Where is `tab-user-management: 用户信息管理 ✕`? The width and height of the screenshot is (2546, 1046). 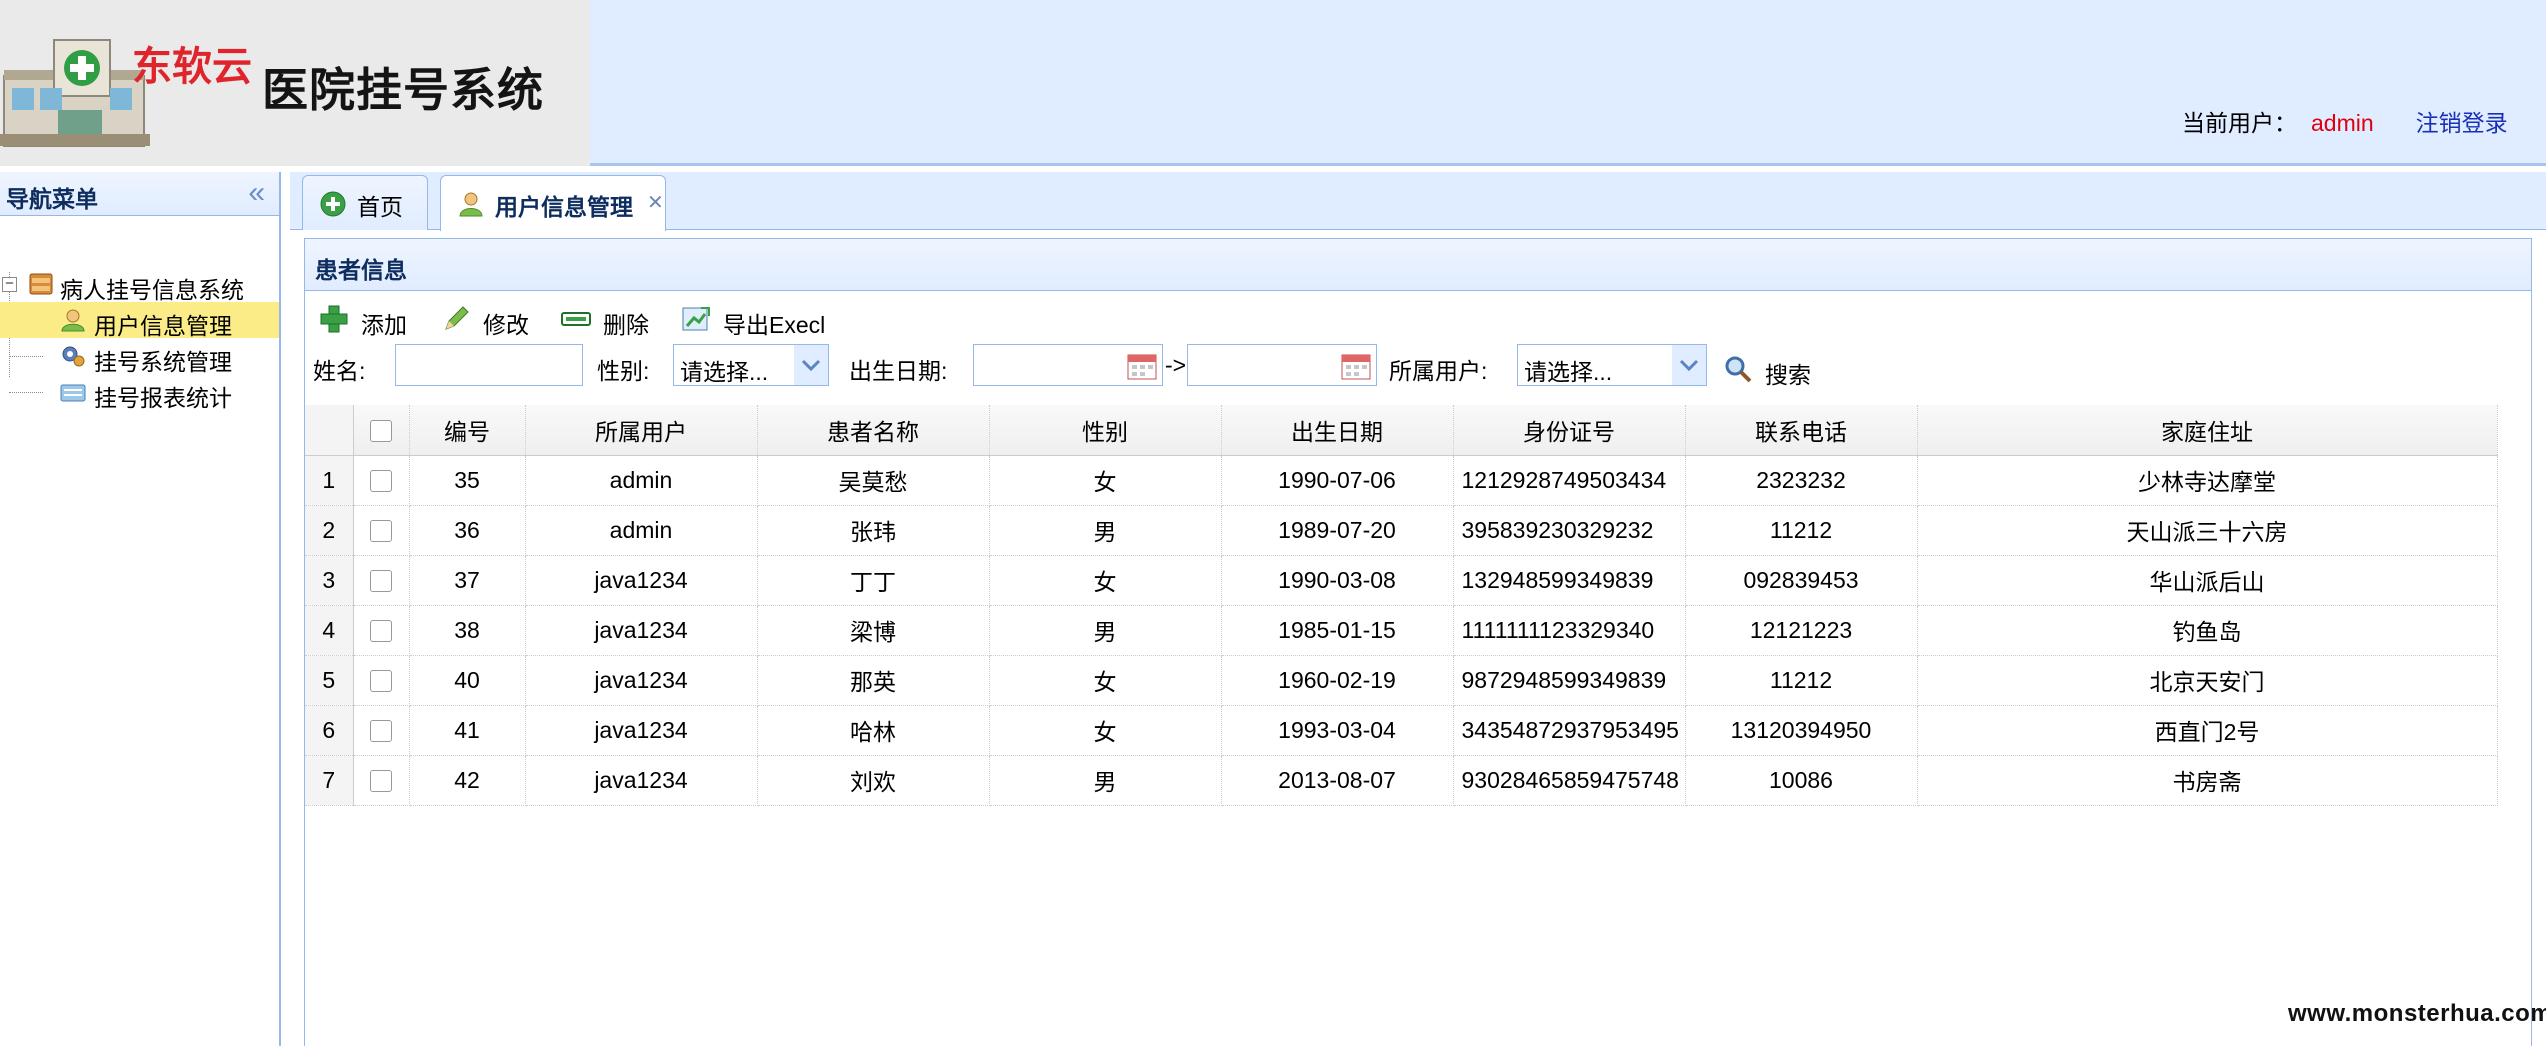
tab-user-management: 用户信息管理 ✕ is located at coordinates (553, 203).